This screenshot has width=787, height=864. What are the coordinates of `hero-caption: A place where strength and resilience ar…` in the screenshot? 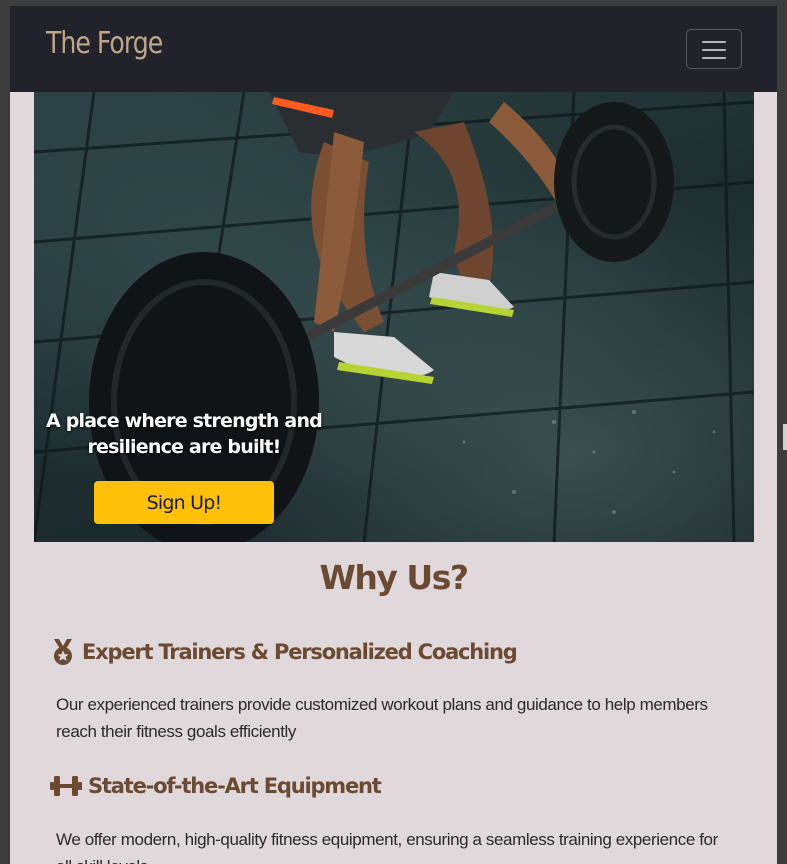 It's located at (184, 434).